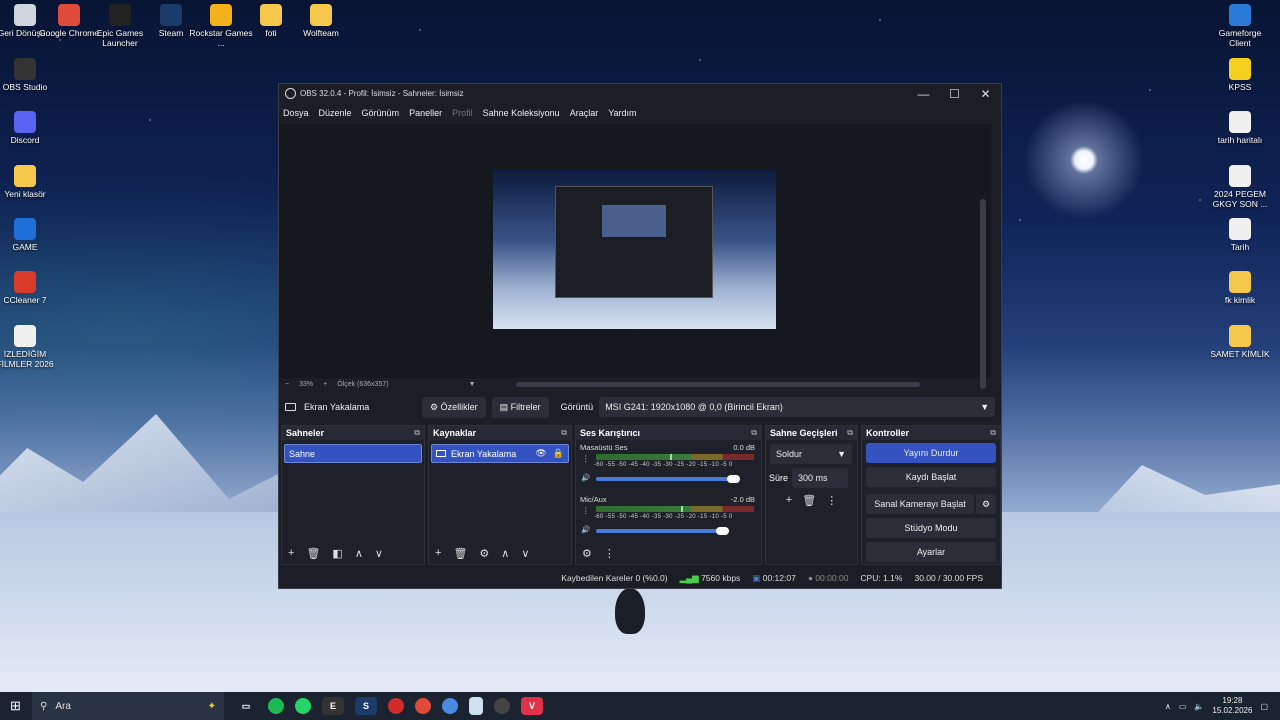  What do you see at coordinates (985, 94) in the screenshot?
I see `close-button: ✕` at bounding box center [985, 94].